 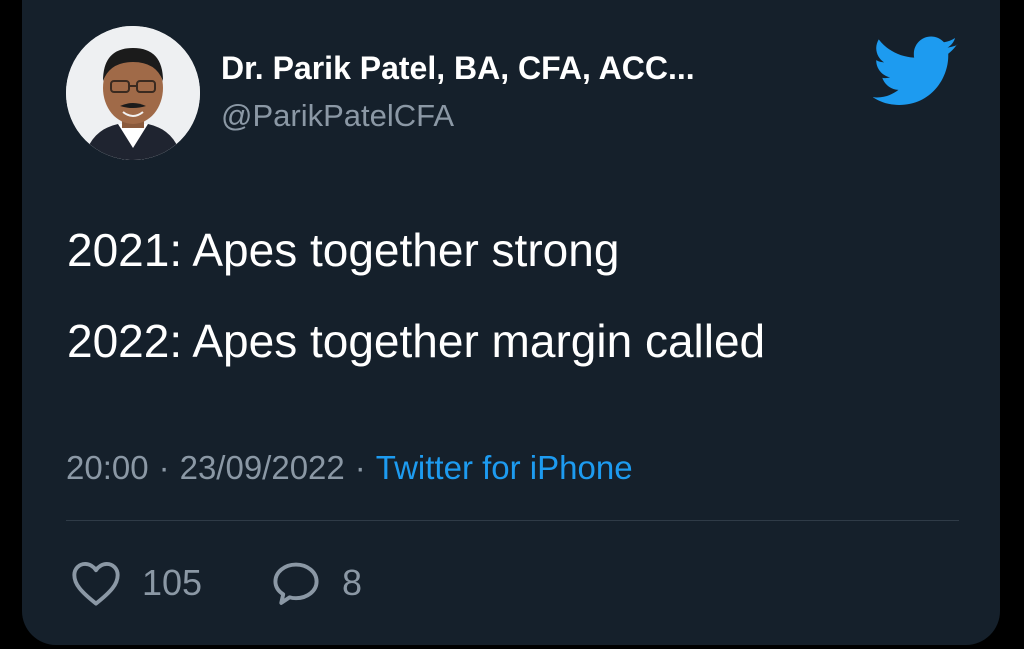 I want to click on tweet-time: 20:00, so click(x=107, y=467).